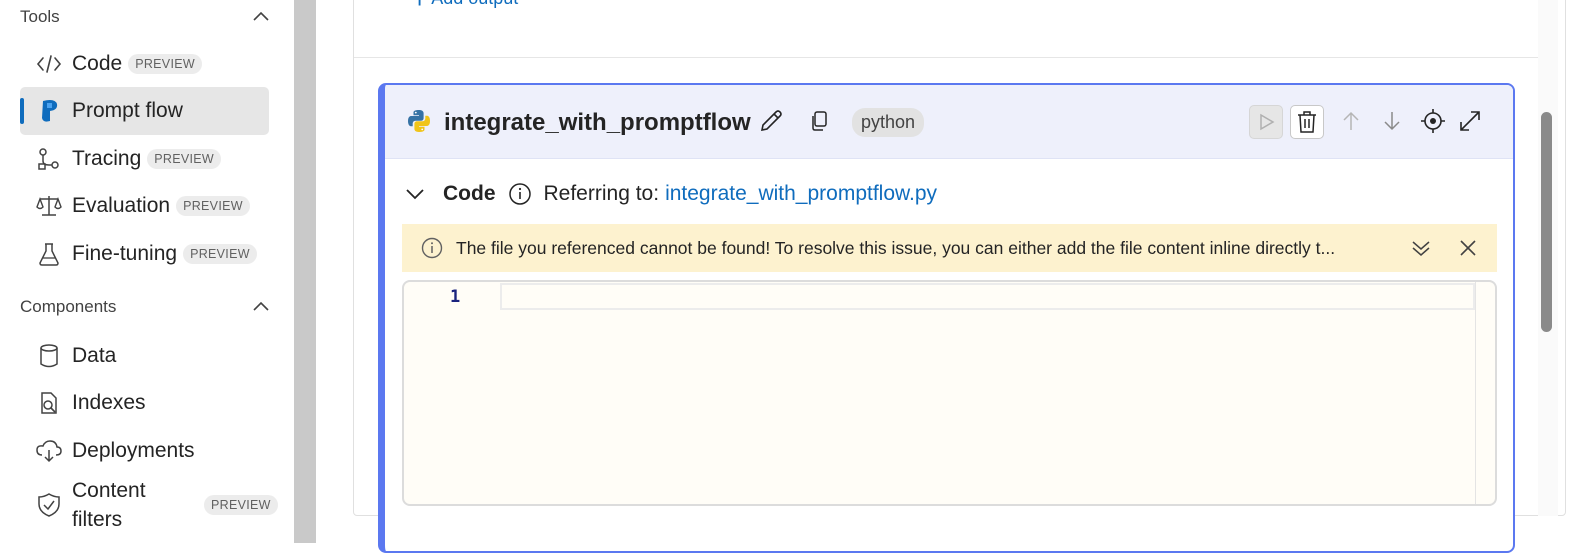 The height and width of the screenshot is (553, 1582). What do you see at coordinates (820, 121) in the screenshot?
I see `copy-icon` at bounding box center [820, 121].